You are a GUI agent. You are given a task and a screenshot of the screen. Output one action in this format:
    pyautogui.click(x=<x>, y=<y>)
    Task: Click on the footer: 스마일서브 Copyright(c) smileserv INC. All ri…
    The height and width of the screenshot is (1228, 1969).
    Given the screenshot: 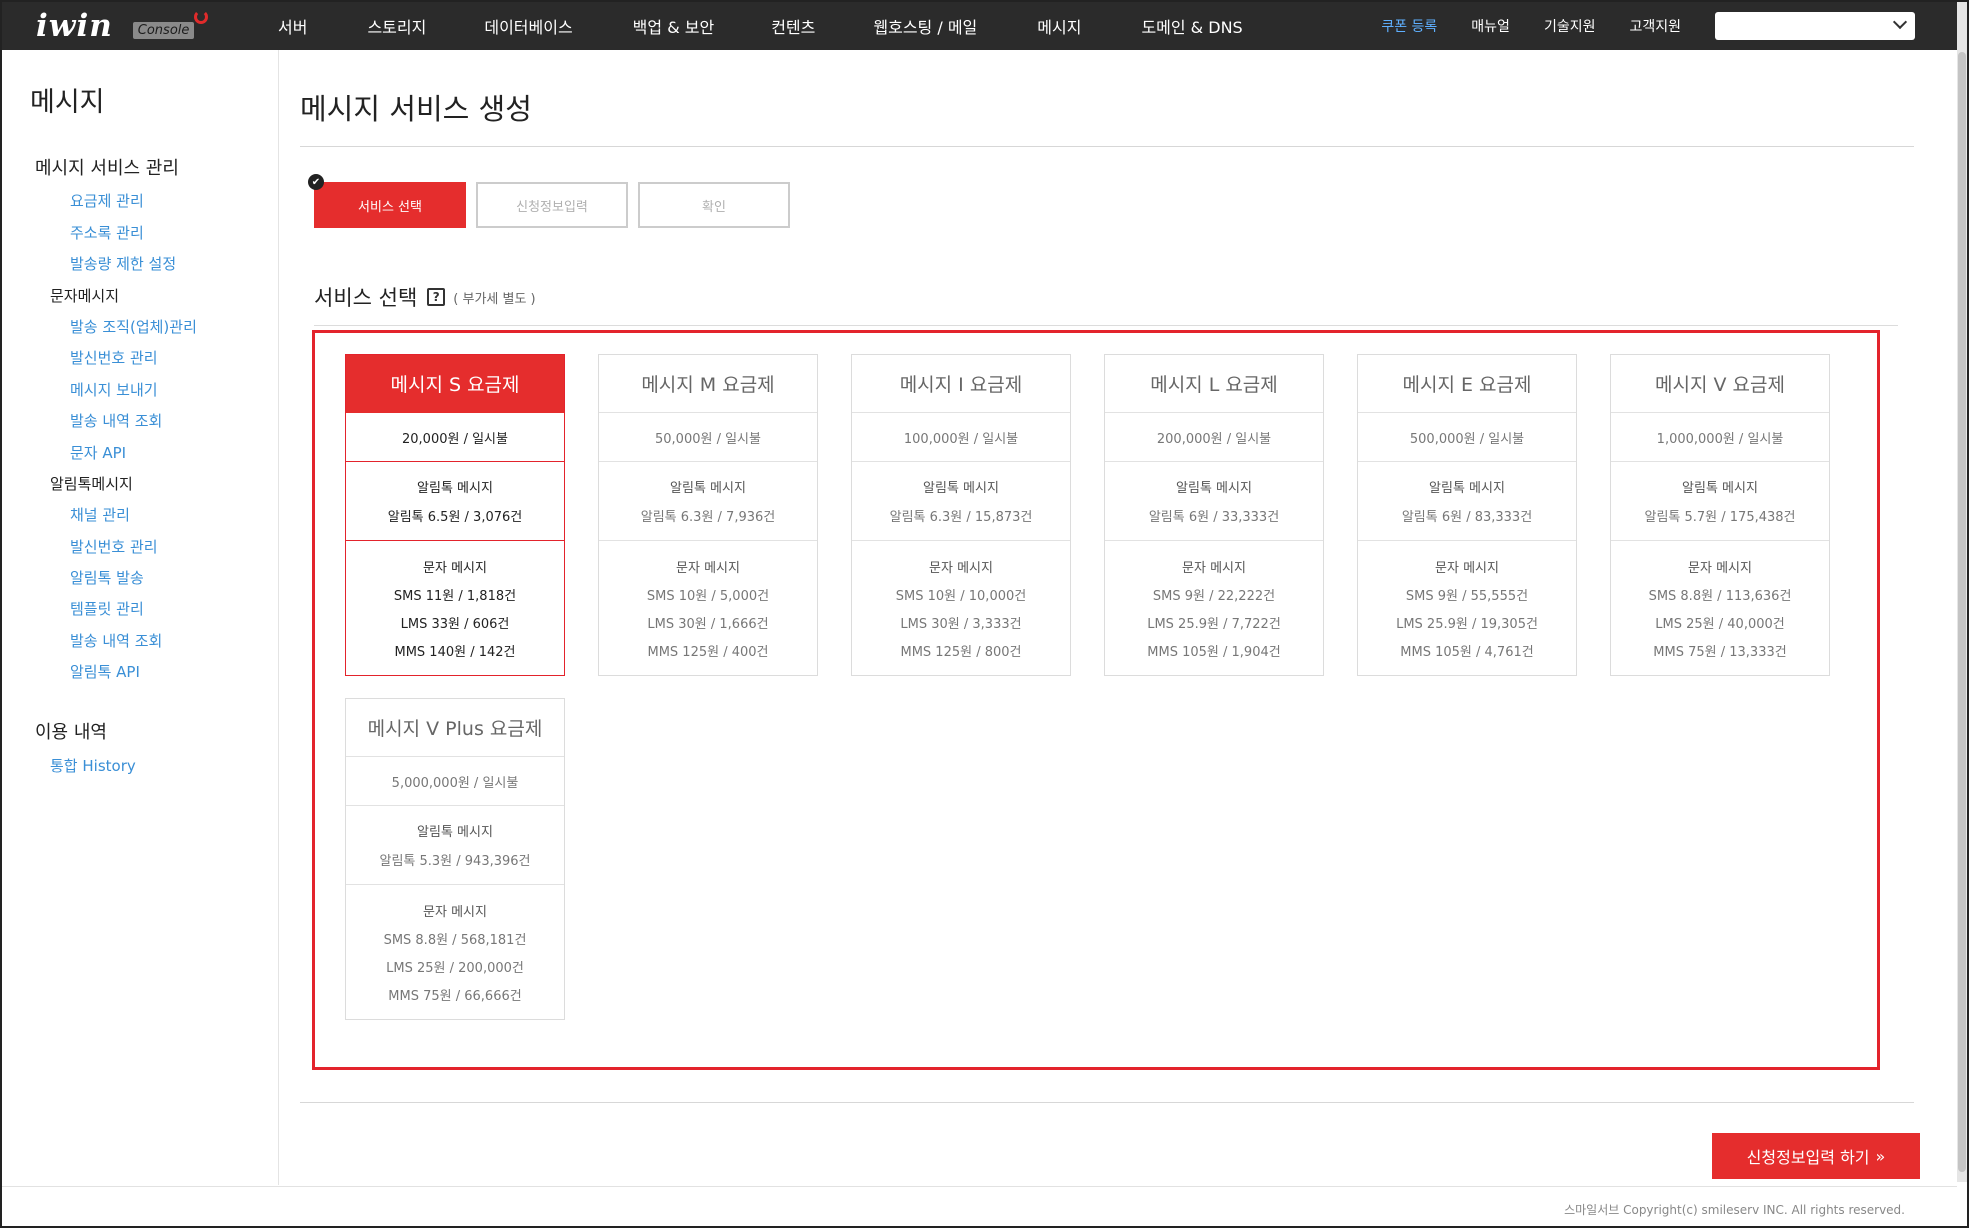 What is the action you would take?
    pyautogui.click(x=979, y=1206)
    